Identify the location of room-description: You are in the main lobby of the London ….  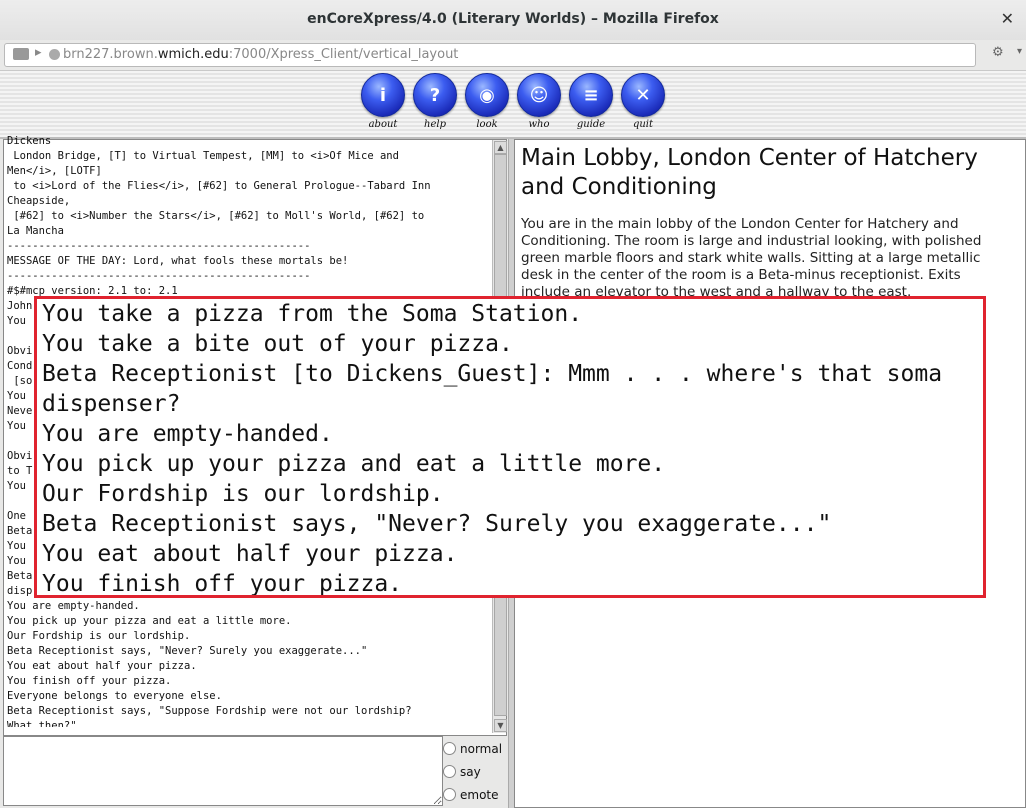
(751, 258).